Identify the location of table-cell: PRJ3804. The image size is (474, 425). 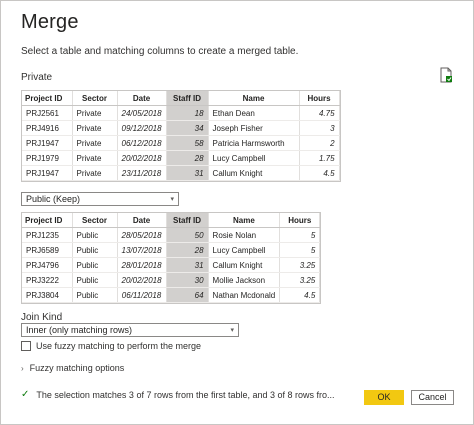
(47, 295).